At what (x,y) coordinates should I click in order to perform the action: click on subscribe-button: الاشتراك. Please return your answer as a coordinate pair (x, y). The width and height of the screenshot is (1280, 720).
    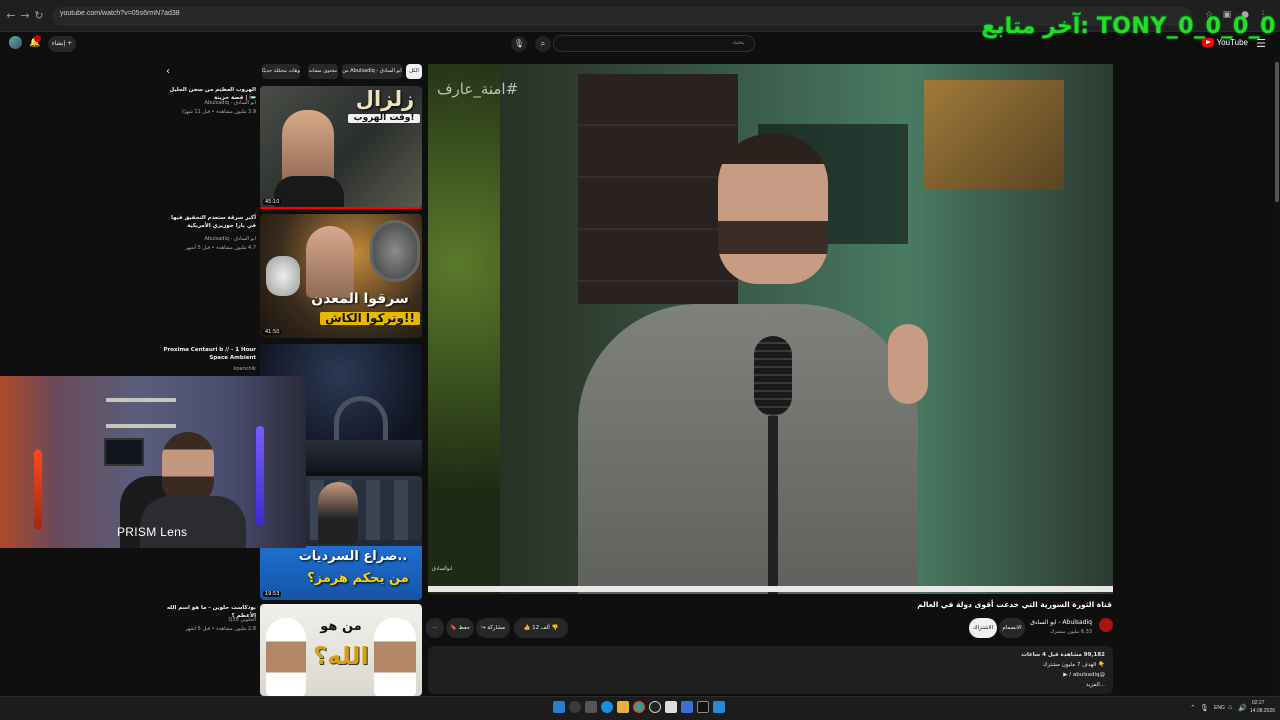
    Looking at the image, I should click on (983, 628).